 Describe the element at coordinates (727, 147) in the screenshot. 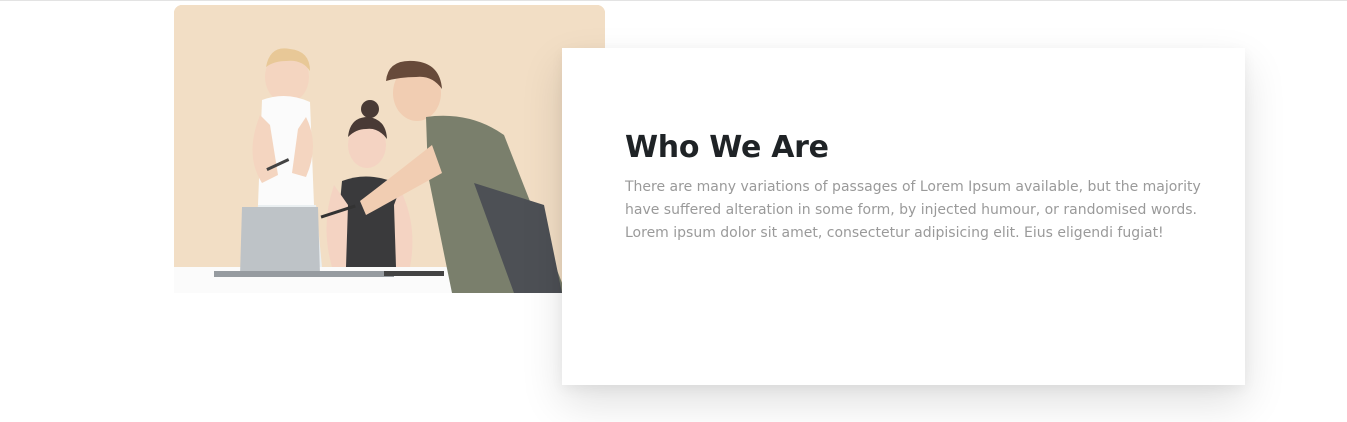

I see `section-title: Who We Are` at that location.